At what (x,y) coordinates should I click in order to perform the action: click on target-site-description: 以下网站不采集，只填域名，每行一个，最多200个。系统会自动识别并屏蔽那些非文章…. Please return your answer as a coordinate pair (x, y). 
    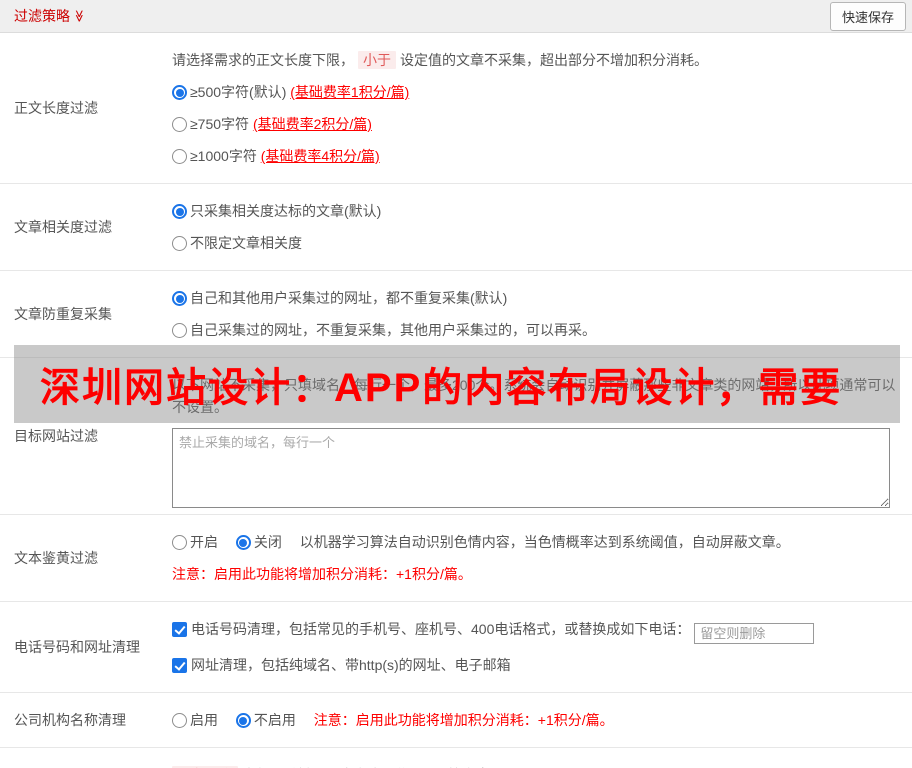
    Looking at the image, I should click on (534, 396).